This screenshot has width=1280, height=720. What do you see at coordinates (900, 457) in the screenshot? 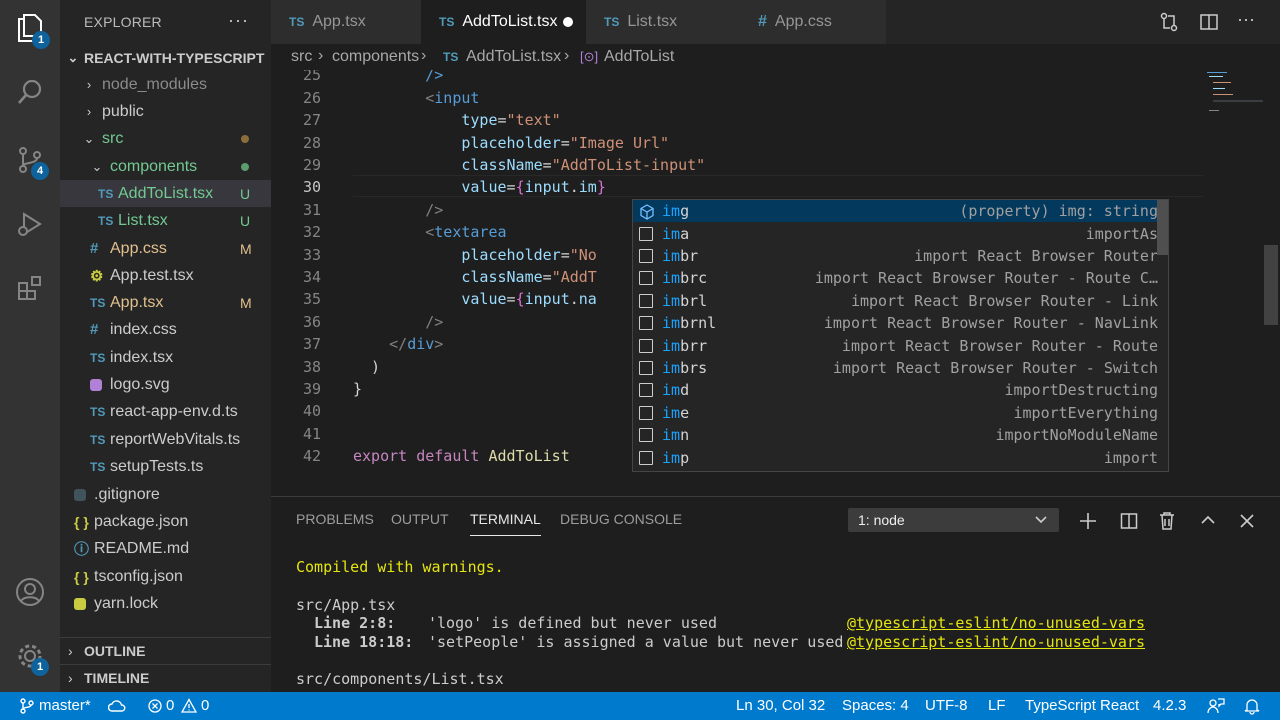
I see `suggestion-item: imp import` at bounding box center [900, 457].